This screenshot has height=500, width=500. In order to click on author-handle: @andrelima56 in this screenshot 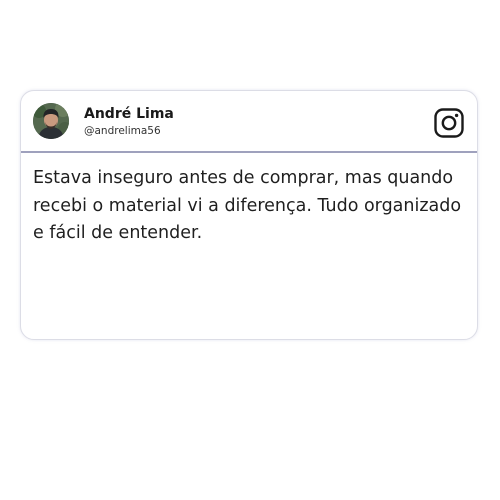, I will do `click(122, 131)`.